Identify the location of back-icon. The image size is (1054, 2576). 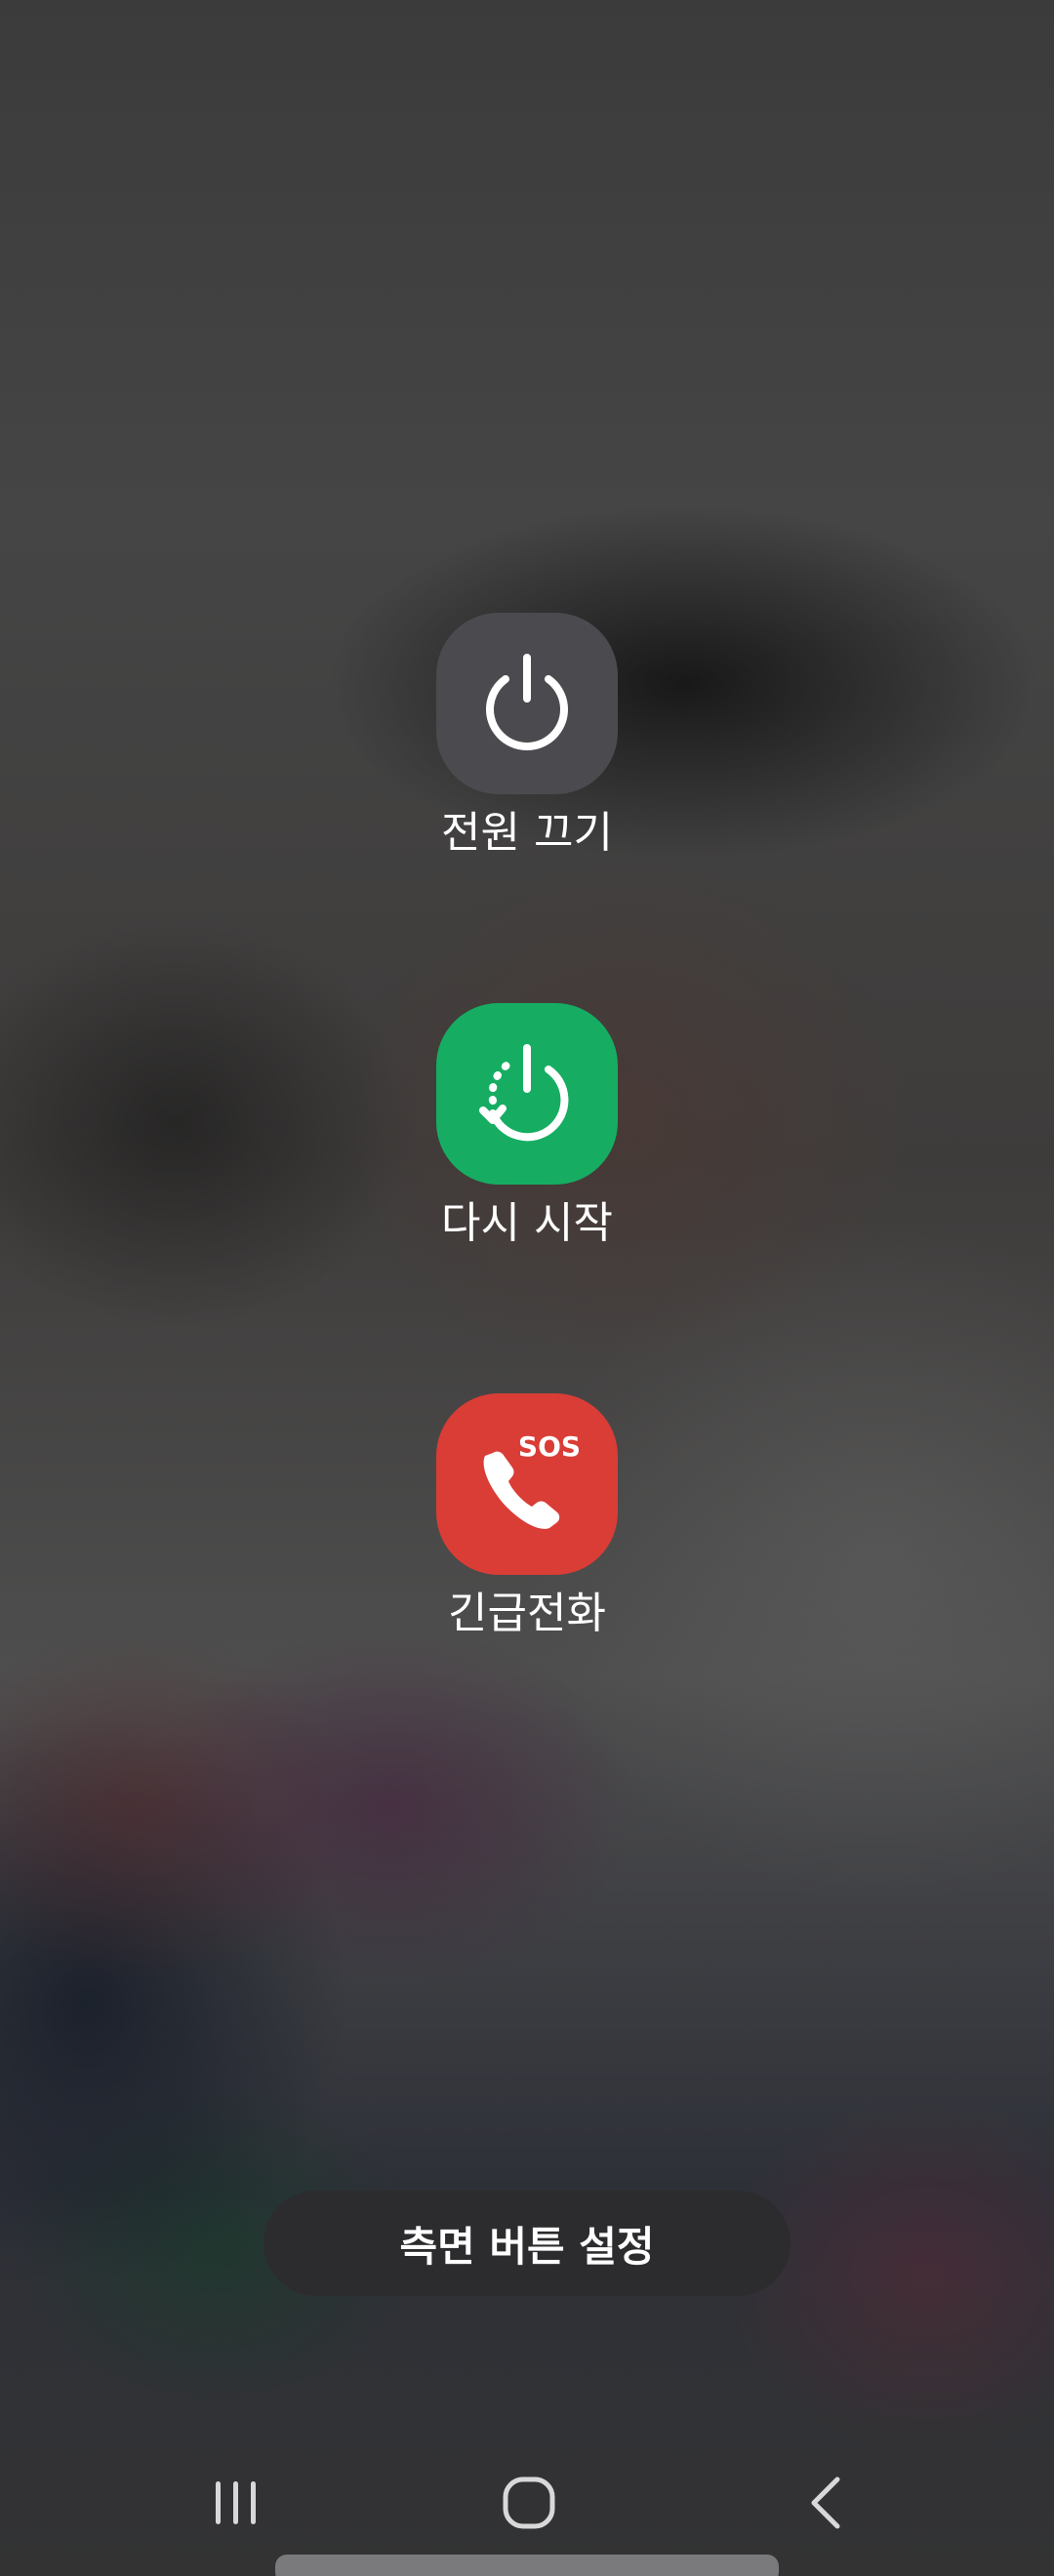
(825, 2502).